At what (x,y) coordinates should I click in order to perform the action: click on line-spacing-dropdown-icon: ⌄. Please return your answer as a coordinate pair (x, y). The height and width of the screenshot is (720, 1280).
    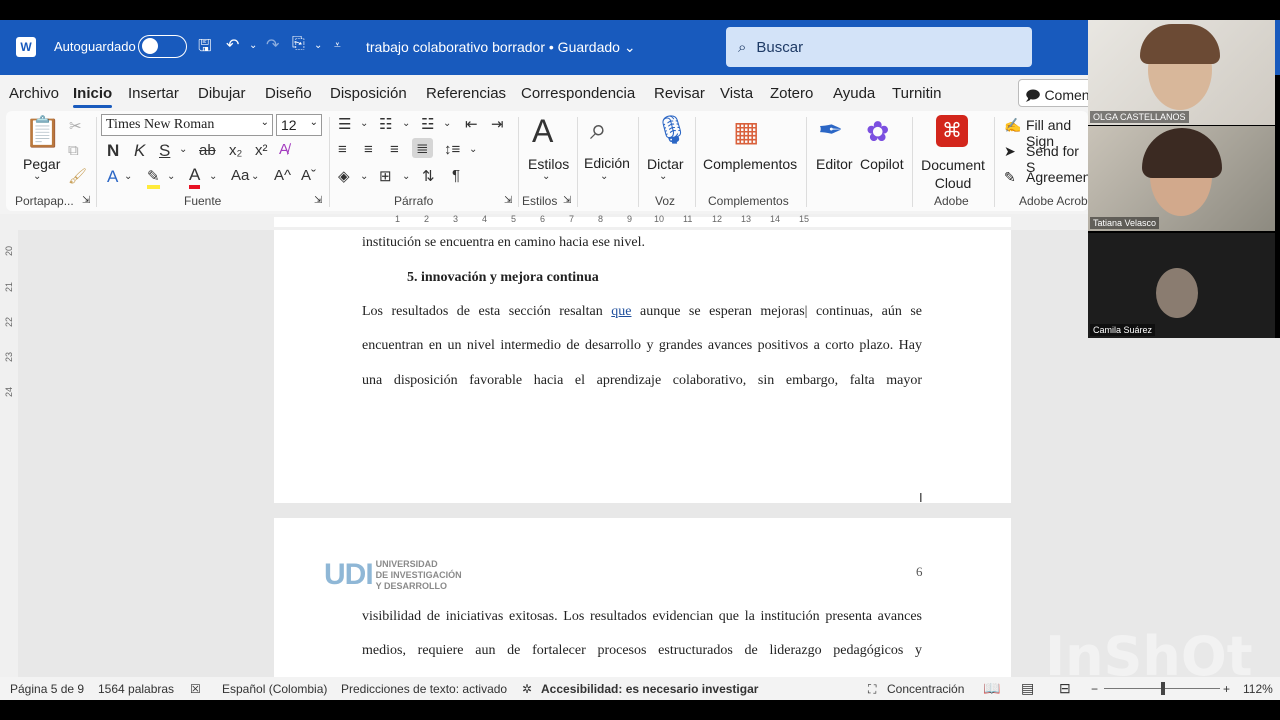
    Looking at the image, I should click on (473, 149).